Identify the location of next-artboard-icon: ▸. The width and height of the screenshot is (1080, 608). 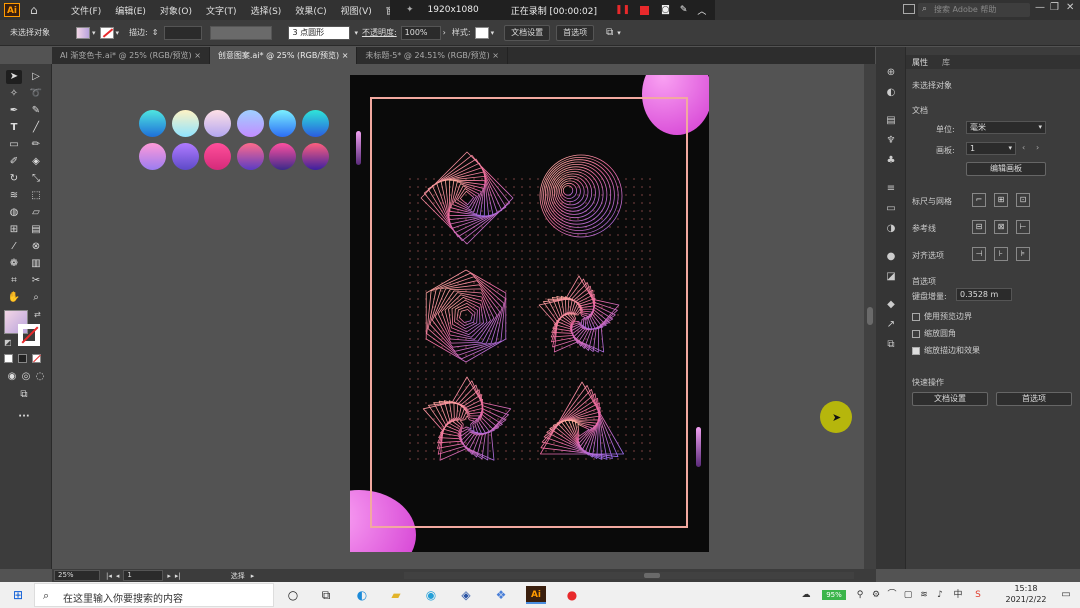
(169, 576).